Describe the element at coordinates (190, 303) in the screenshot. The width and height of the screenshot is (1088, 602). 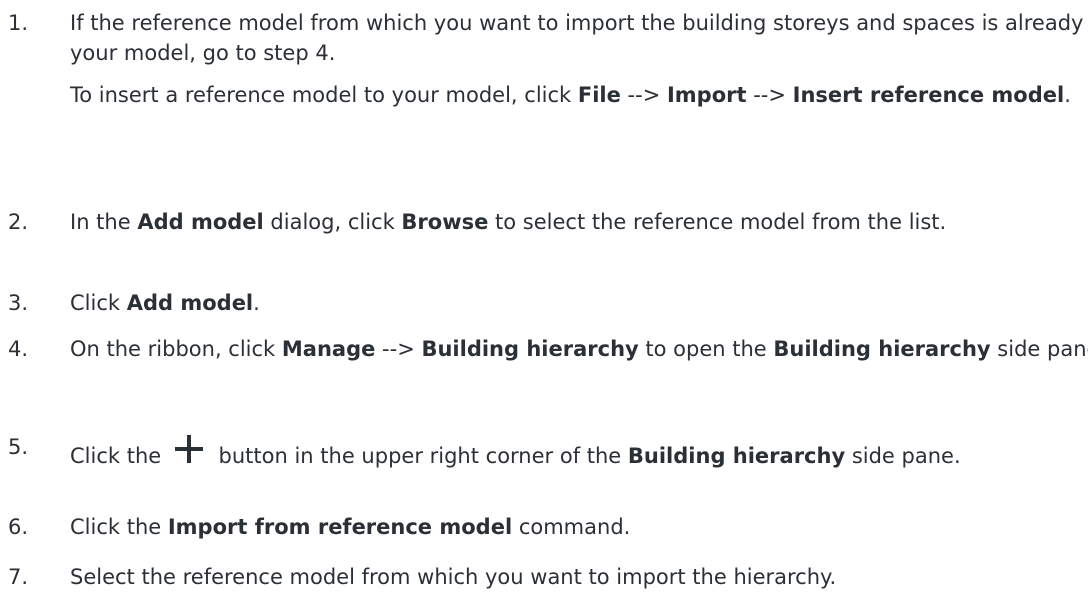
I see `button-add-model: Add model` at that location.